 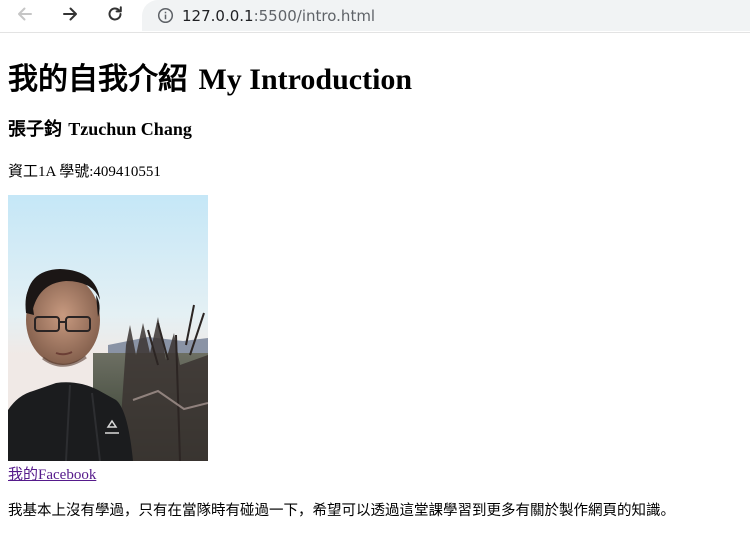 I want to click on page-title: 我的自我介紹 My Introduction, so click(x=375, y=65).